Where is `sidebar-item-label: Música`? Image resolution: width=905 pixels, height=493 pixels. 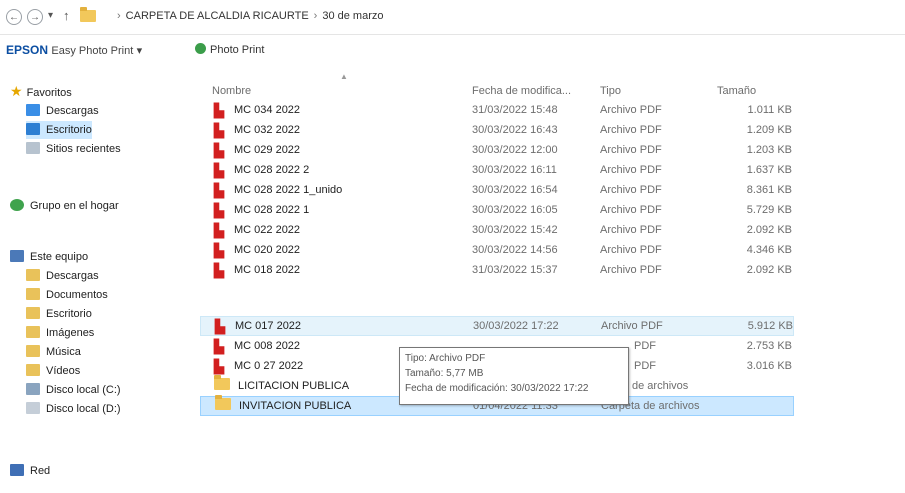 sidebar-item-label: Música is located at coordinates (63, 352).